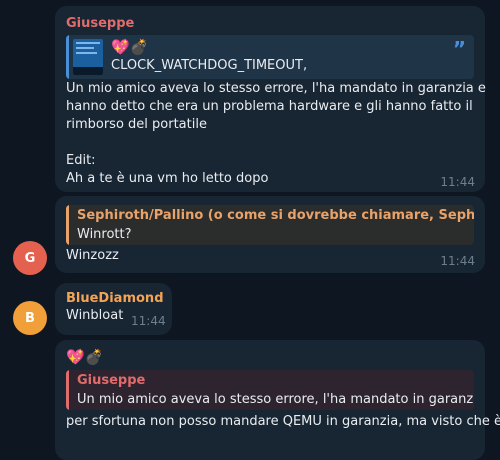  Describe the element at coordinates (30, 318) in the screenshot. I see `avatar: B` at that location.